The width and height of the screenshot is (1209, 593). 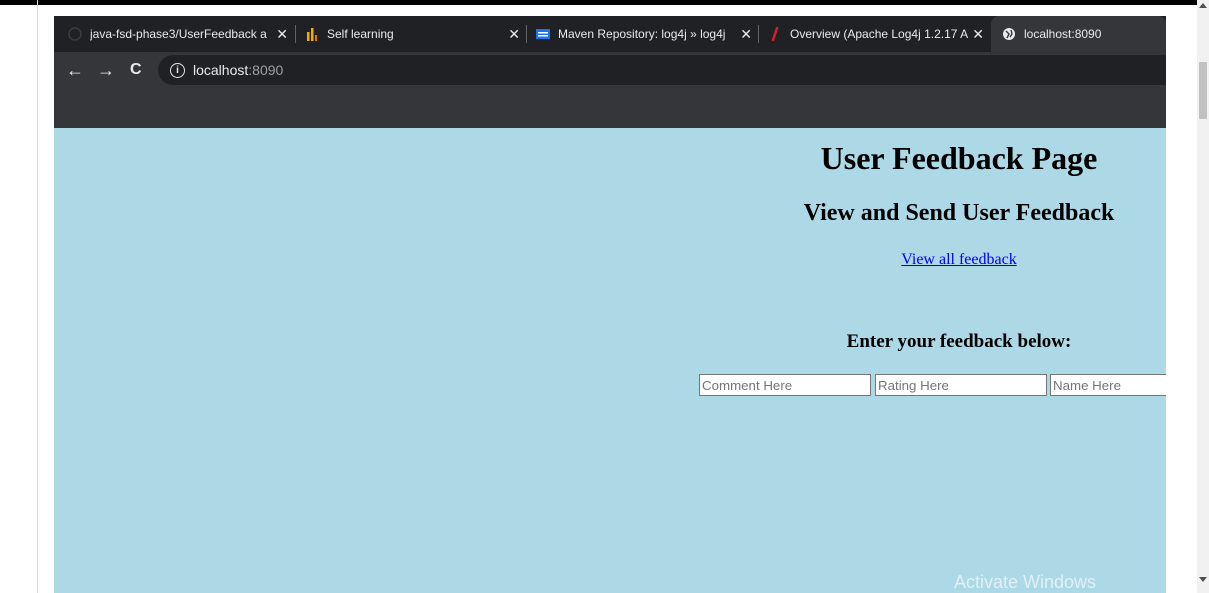 I want to click on chart-icon, so click(x=312, y=34).